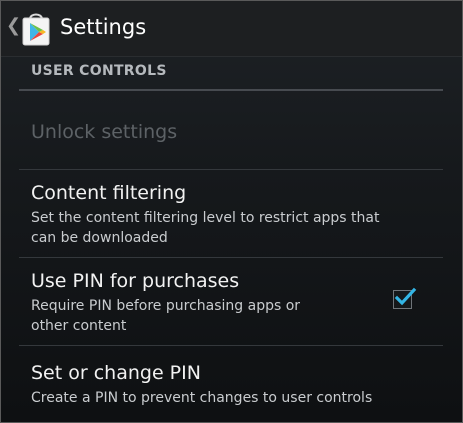 This screenshot has height=423, width=463. Describe the element at coordinates (99, 71) in the screenshot. I see `section-header: USER CONTROLS` at that location.